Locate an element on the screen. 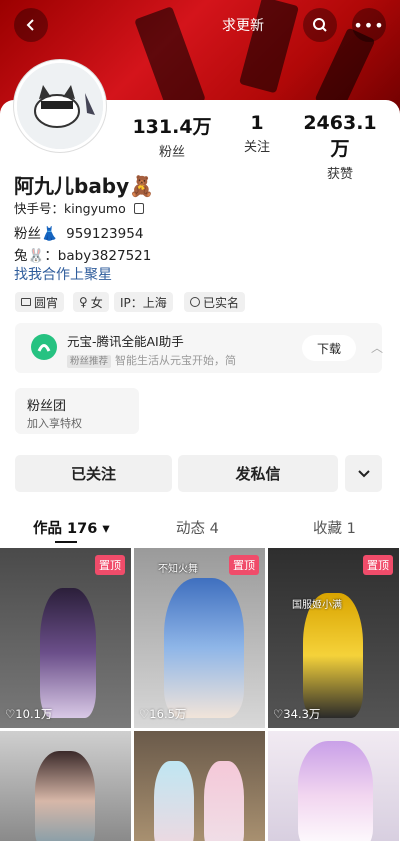 The image size is (400, 841). search-button is located at coordinates (320, 25).